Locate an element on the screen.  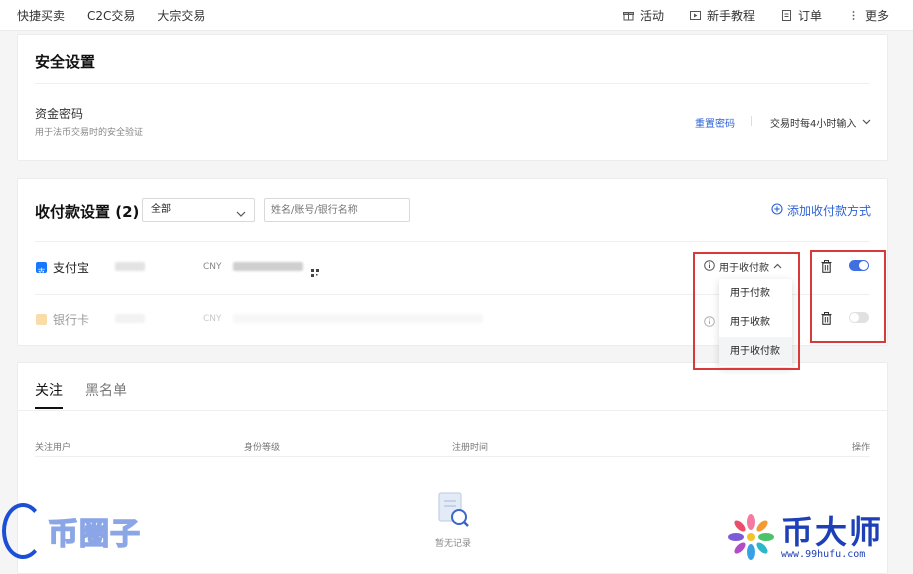
fund-password-desc: 用于法币交易时的安全验证 is located at coordinates (89, 133).